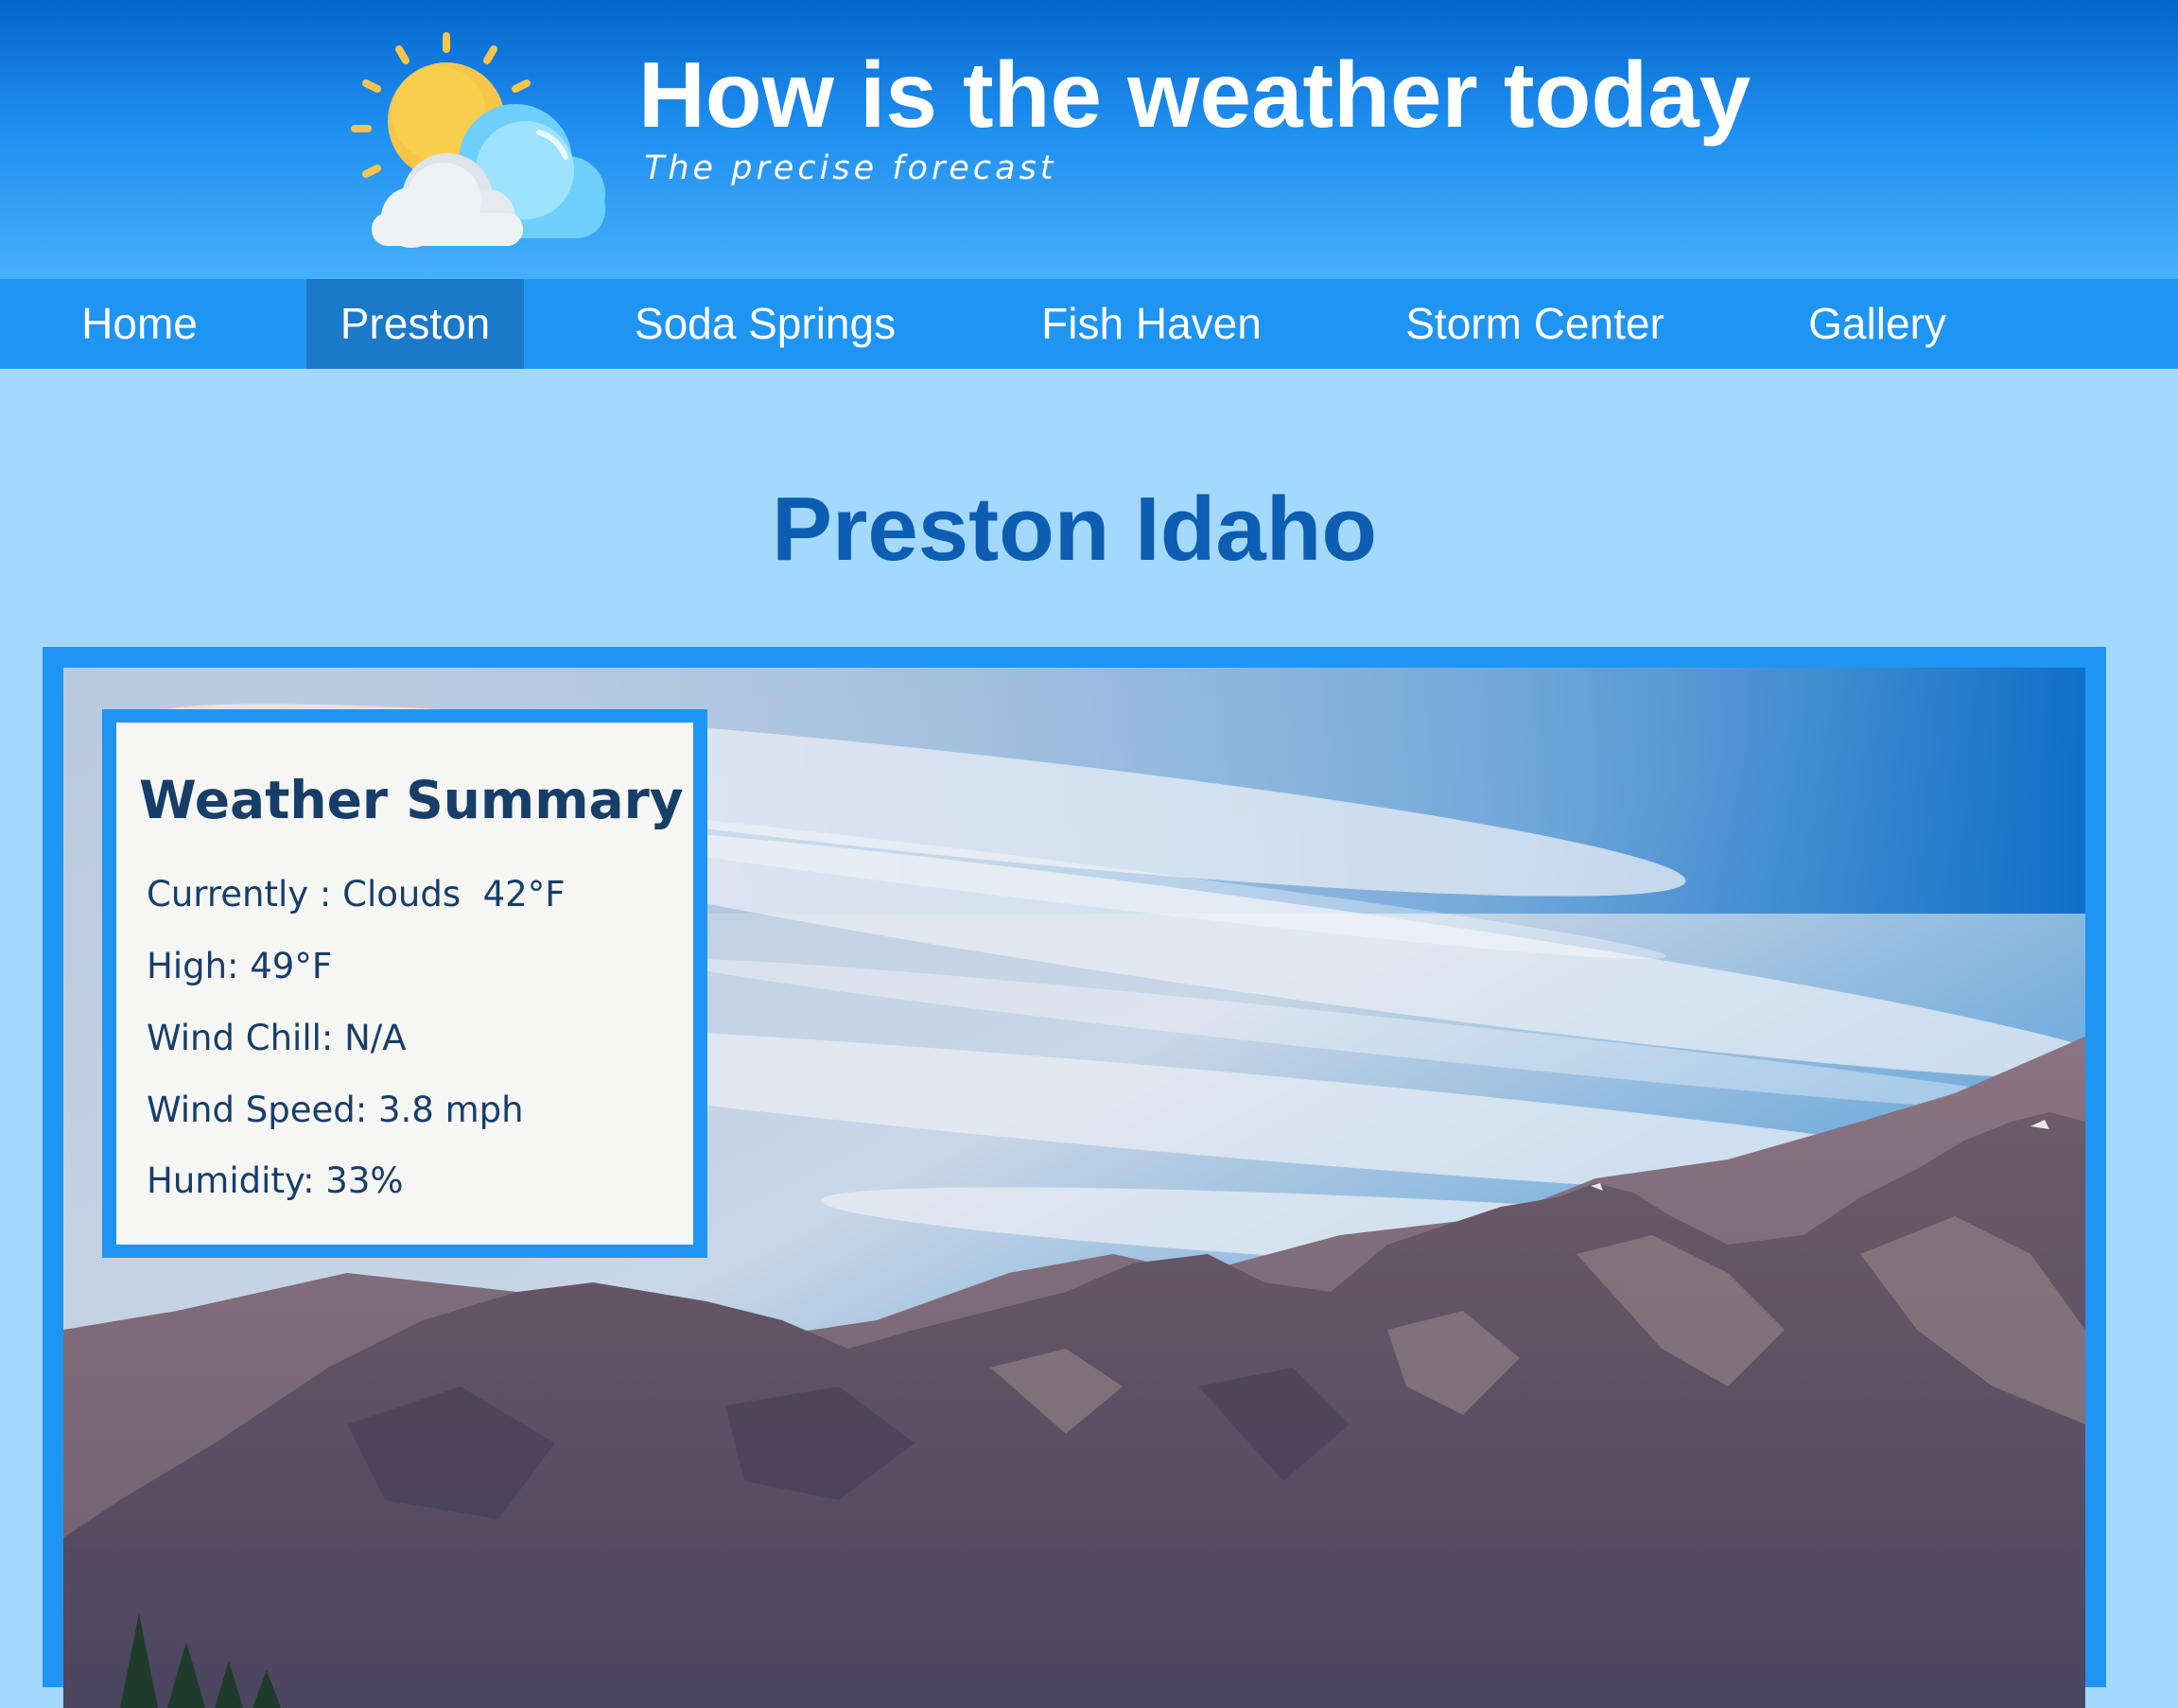  Describe the element at coordinates (356, 894) in the screenshot. I see `summary-currently: Currently : Clouds 42°F` at that location.